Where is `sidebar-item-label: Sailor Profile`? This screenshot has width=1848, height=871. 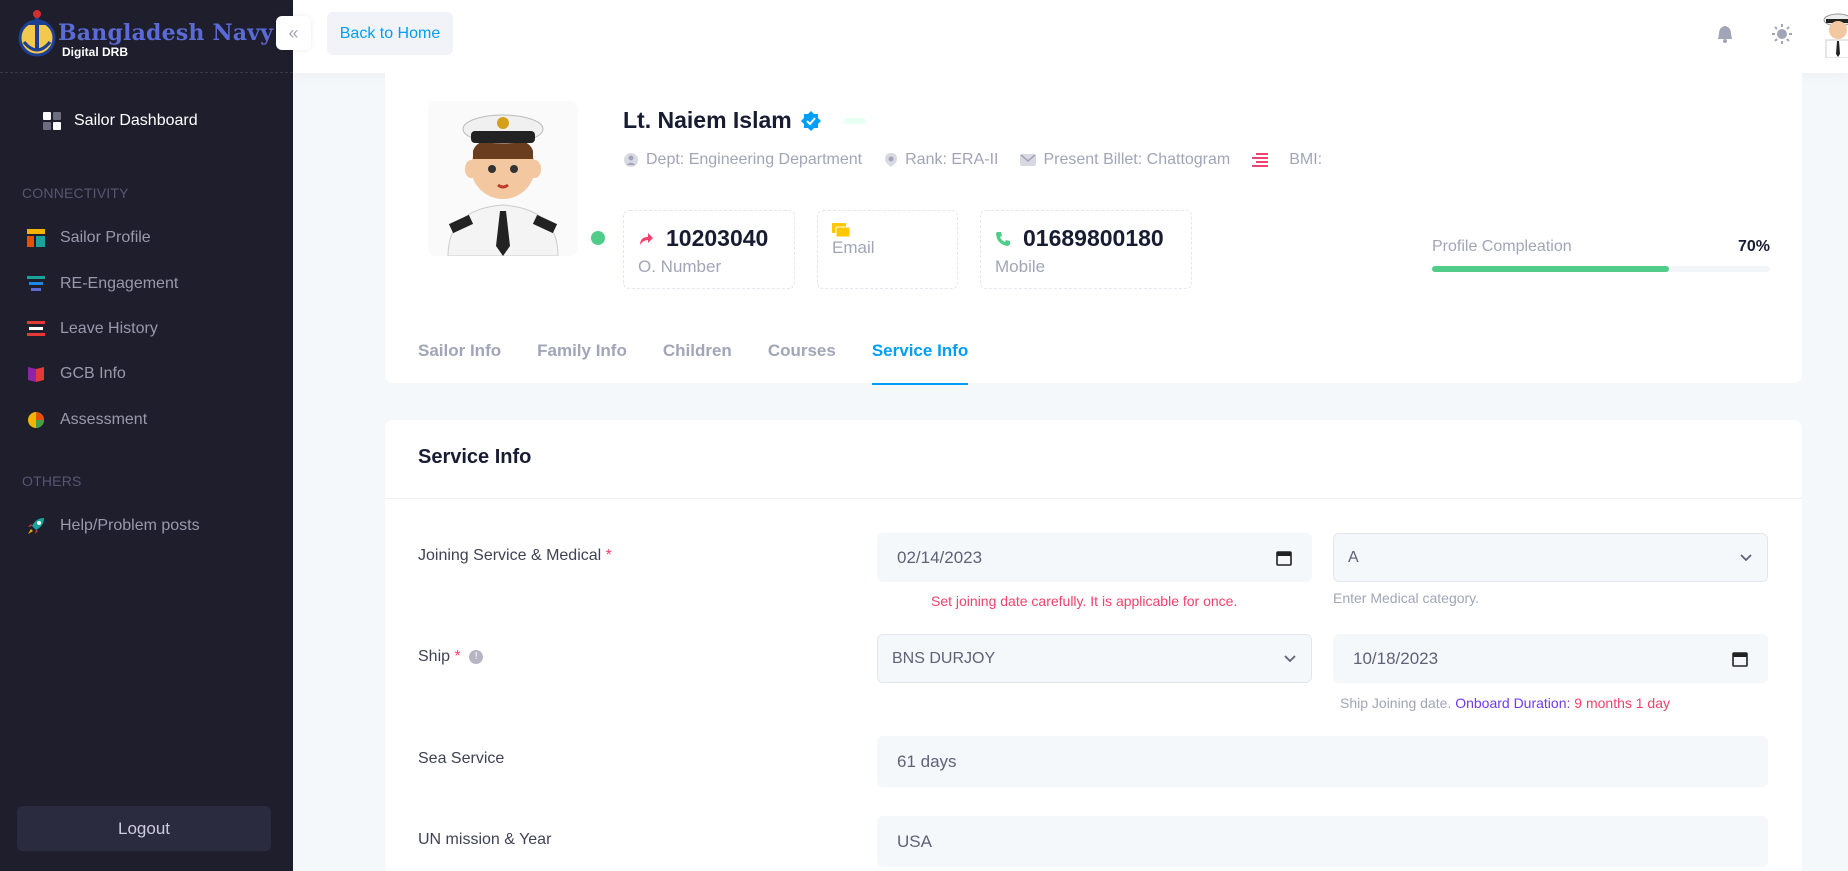 sidebar-item-label: Sailor Profile is located at coordinates (105, 237).